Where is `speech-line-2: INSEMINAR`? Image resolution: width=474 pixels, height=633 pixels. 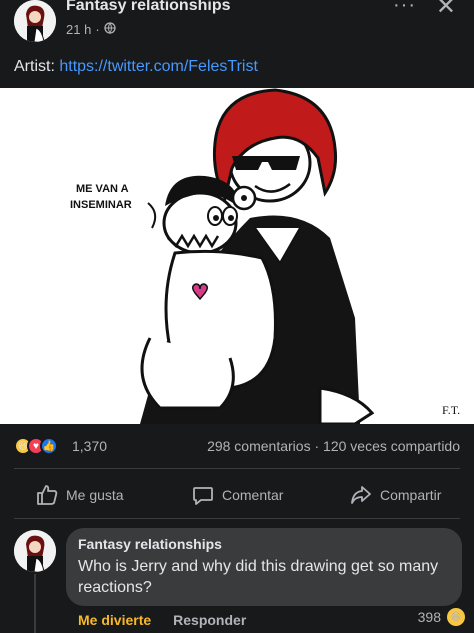
speech-line-2: INSEMINAR is located at coordinates (101, 205).